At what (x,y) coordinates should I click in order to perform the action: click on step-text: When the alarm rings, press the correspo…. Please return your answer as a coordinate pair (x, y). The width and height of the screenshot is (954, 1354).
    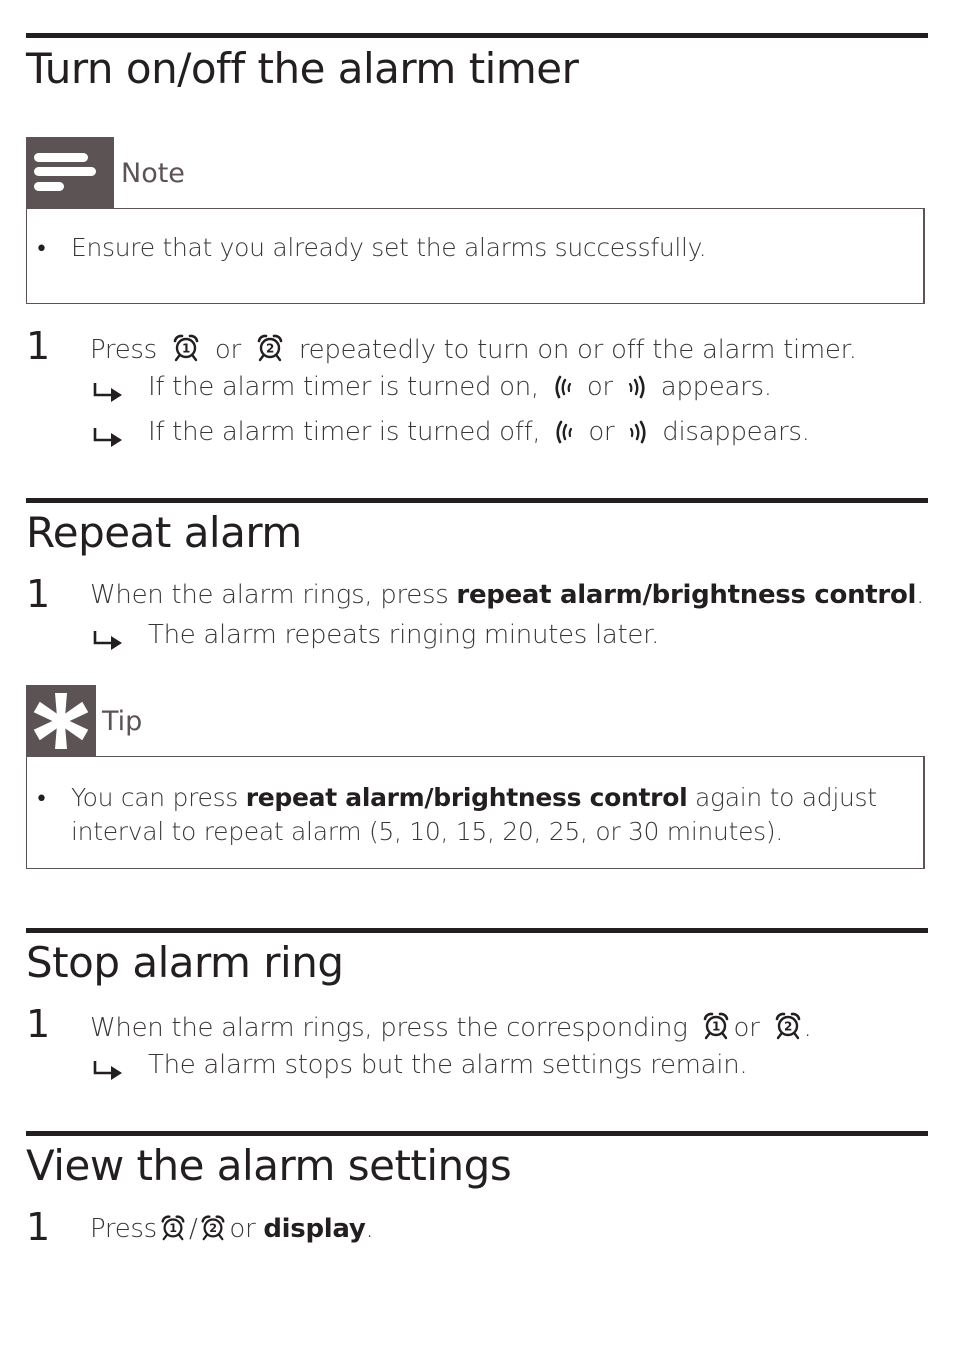
    Looking at the image, I should click on (451, 1026).